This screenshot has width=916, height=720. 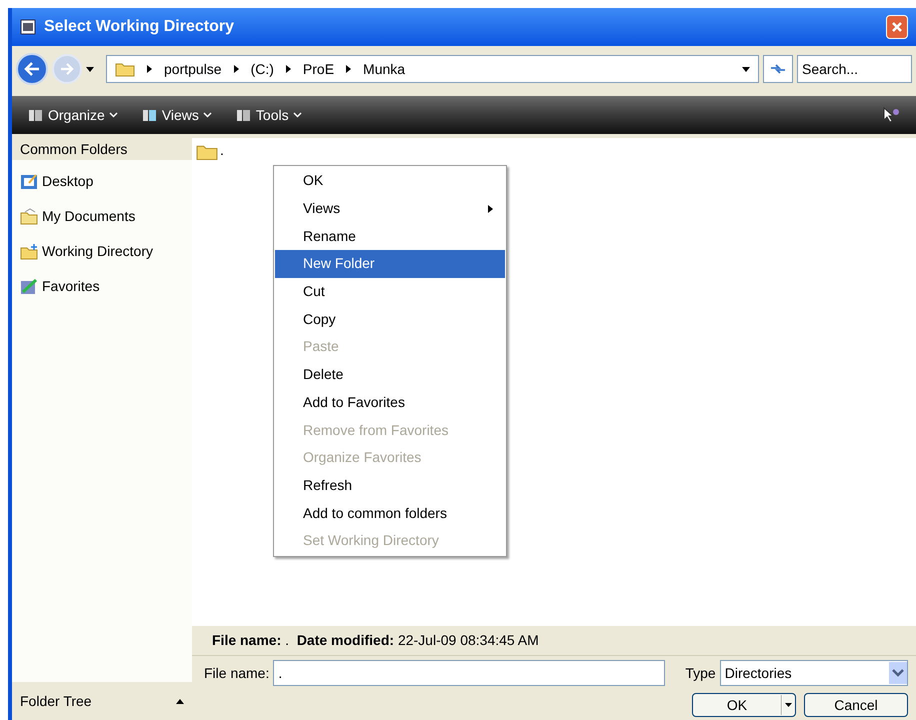 I want to click on menu-item: New Folder, so click(x=390, y=264).